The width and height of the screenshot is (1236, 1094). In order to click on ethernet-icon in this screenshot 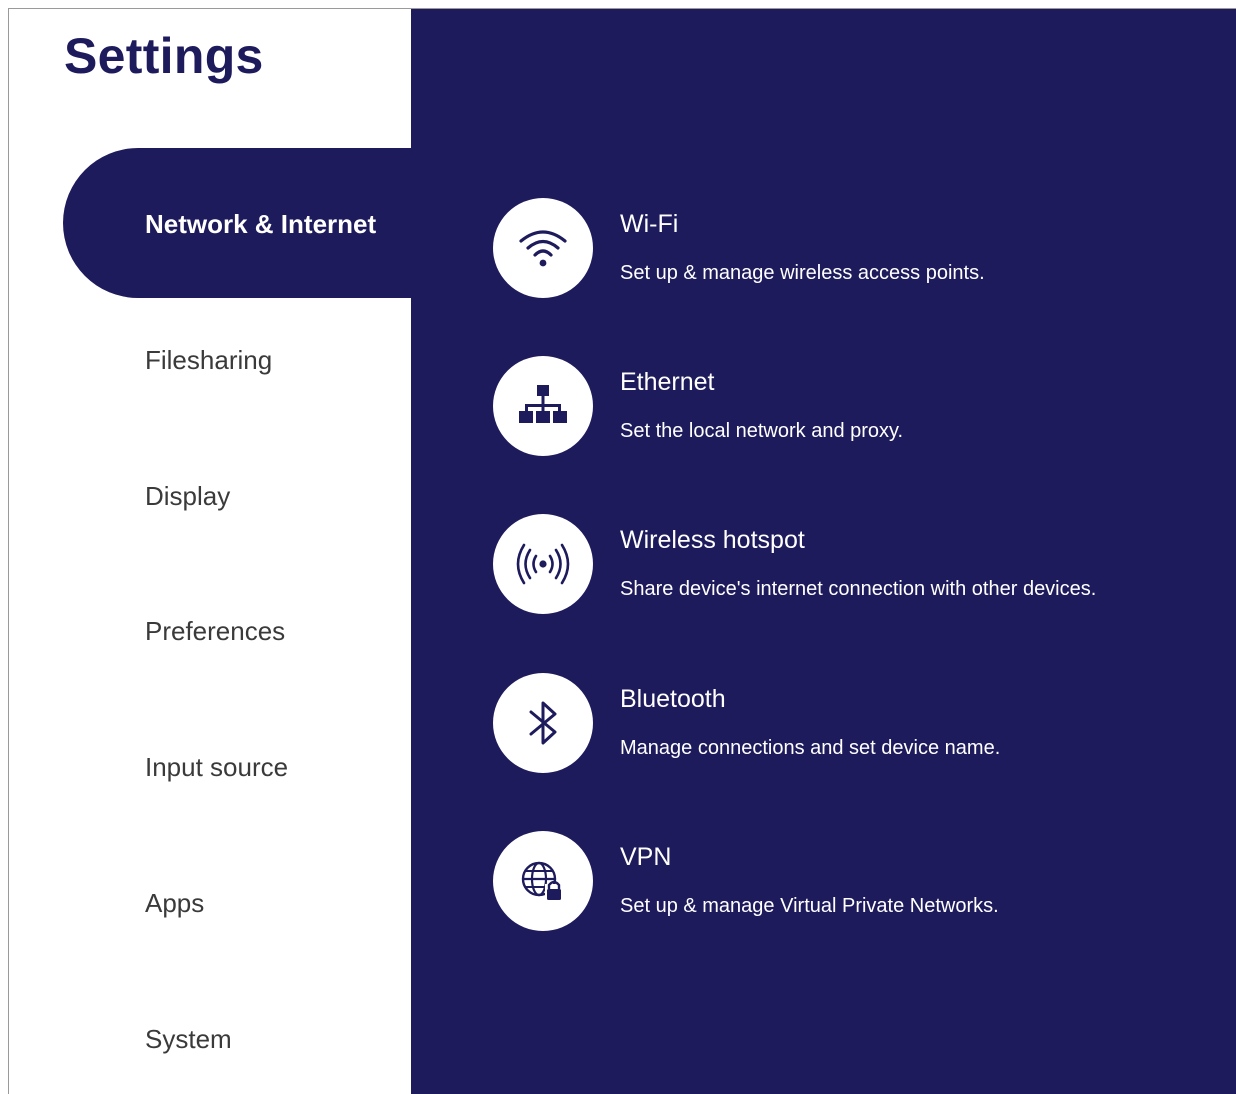, I will do `click(543, 406)`.